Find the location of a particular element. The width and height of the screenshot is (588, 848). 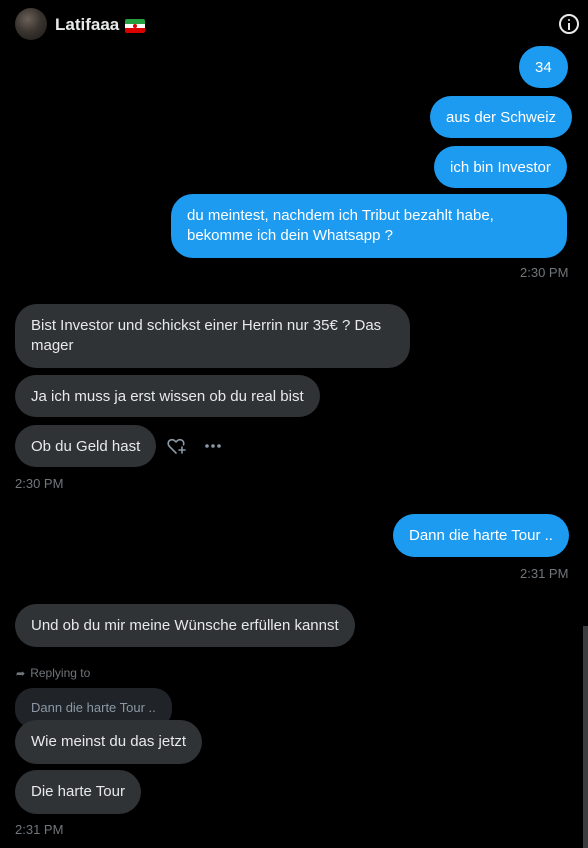

conversation-header: Latifaaa is located at coordinates (294, 24).